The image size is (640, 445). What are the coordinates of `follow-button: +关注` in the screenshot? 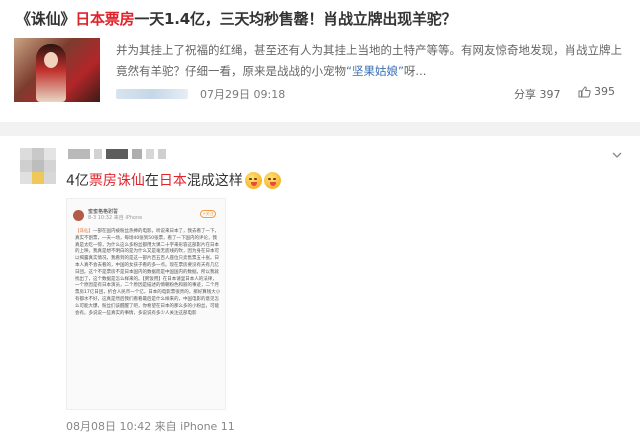 It's located at (208, 214).